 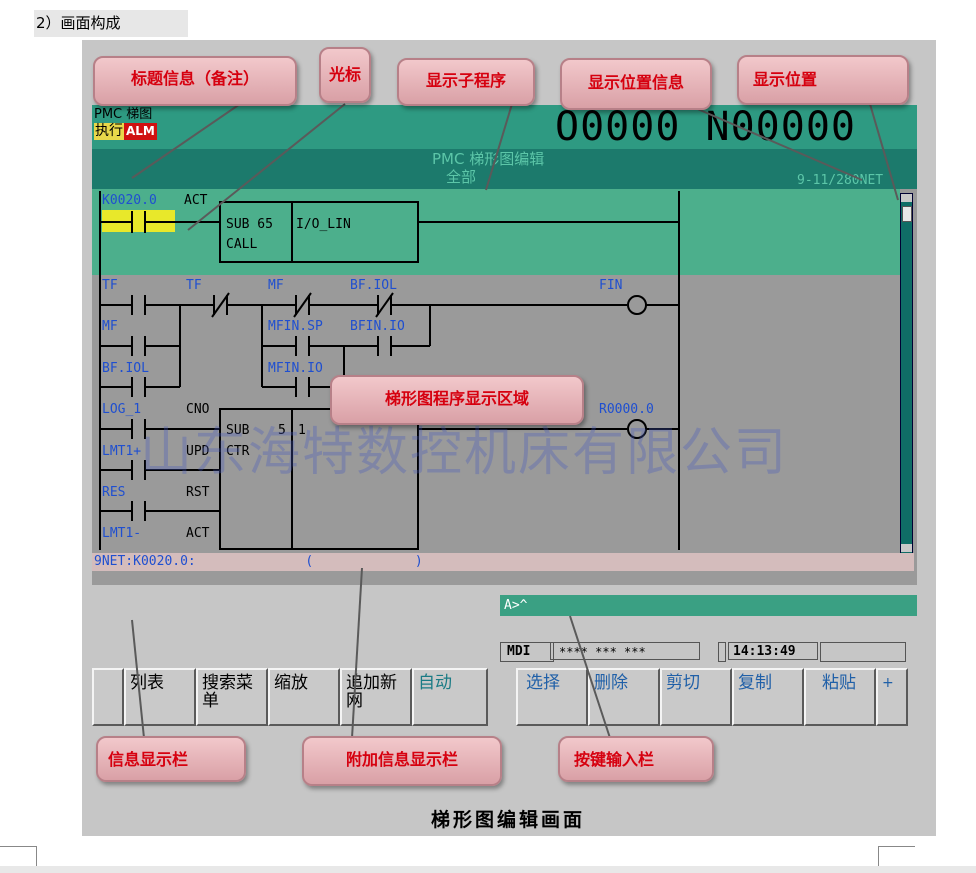 I want to click on callout-position-info: 显示位置信息, so click(x=636, y=84).